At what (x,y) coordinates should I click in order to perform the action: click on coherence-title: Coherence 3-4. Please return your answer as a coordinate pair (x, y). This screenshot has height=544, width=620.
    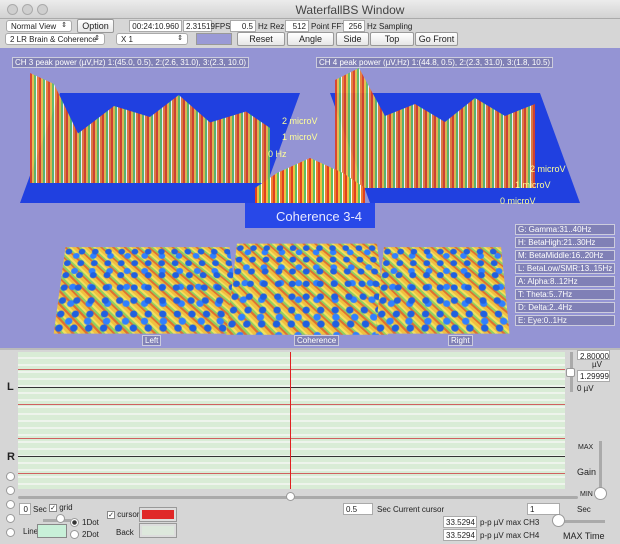
    Looking at the image, I should click on (319, 216).